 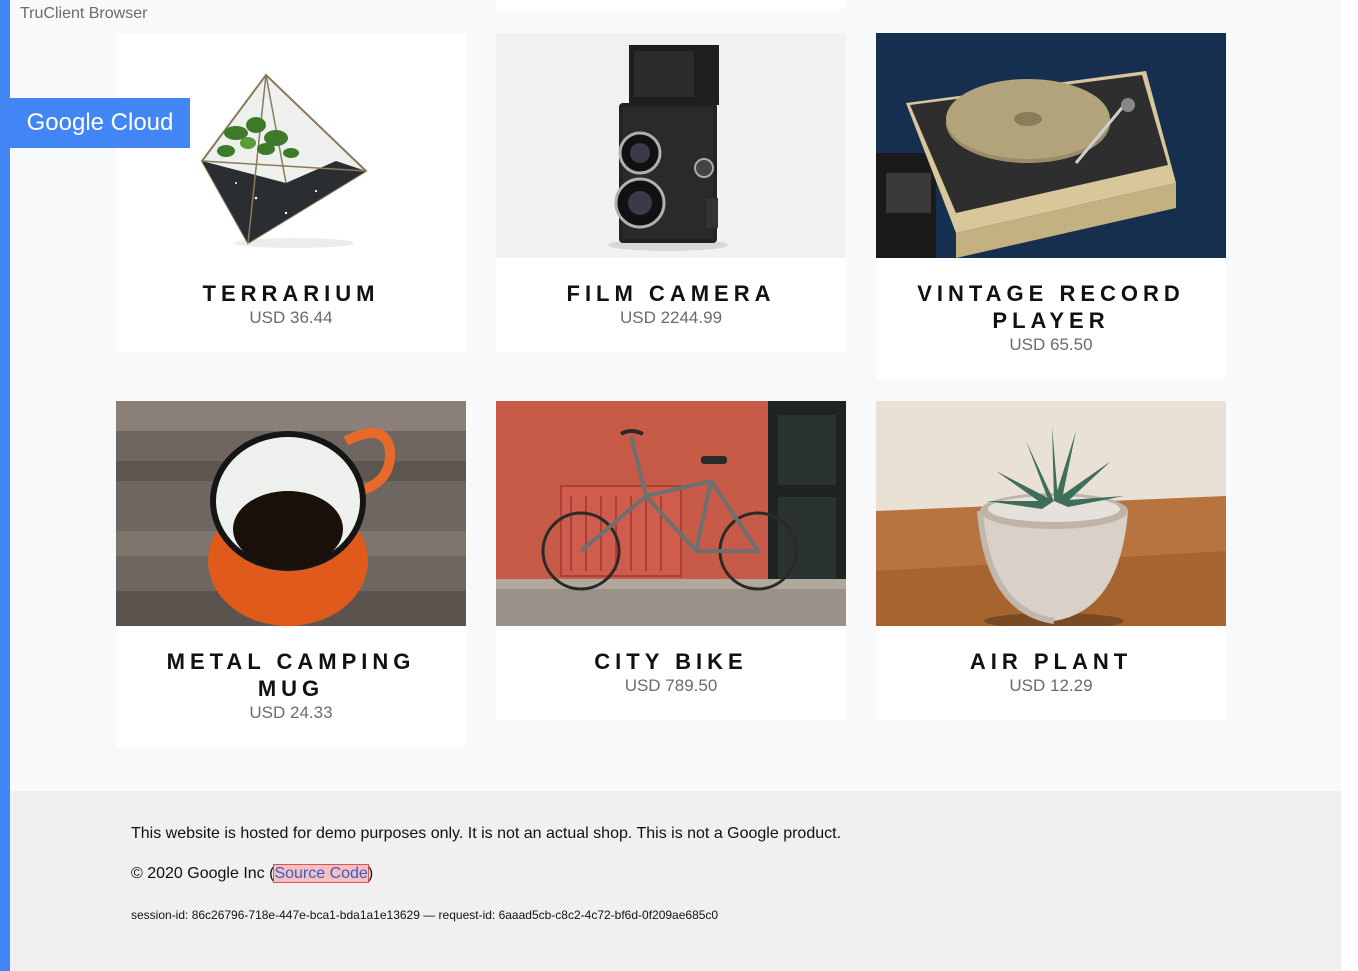 I want to click on product-name: AIR PLANT, so click(x=1051, y=661).